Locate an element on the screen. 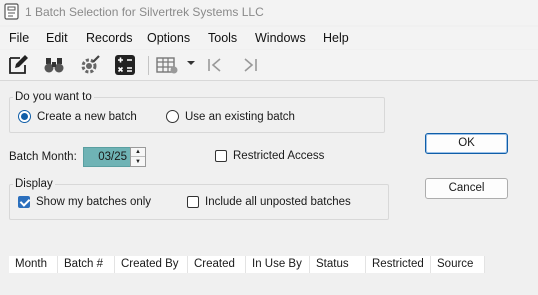  column-header-restricted: Restricted is located at coordinates (398, 264).